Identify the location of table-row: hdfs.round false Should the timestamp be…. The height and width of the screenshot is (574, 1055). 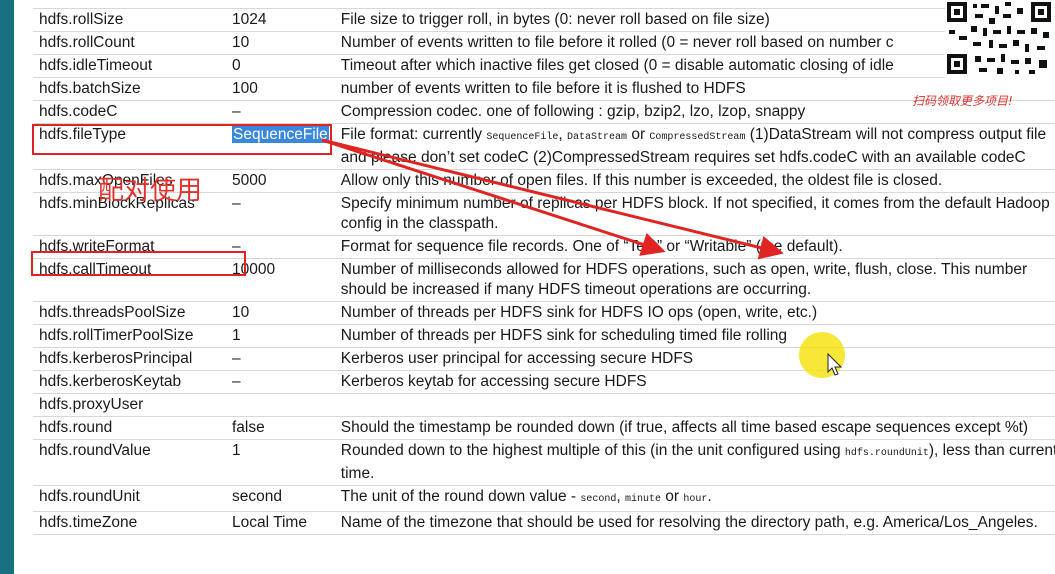
(544, 428).